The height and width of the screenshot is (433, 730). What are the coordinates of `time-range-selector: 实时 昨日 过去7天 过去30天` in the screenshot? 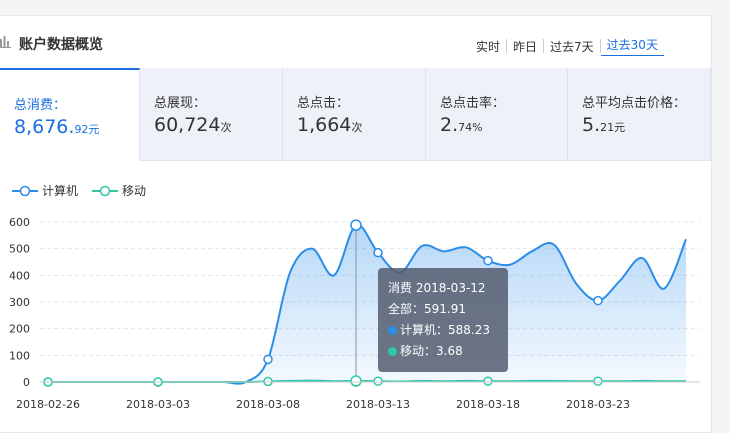 It's located at (567, 46).